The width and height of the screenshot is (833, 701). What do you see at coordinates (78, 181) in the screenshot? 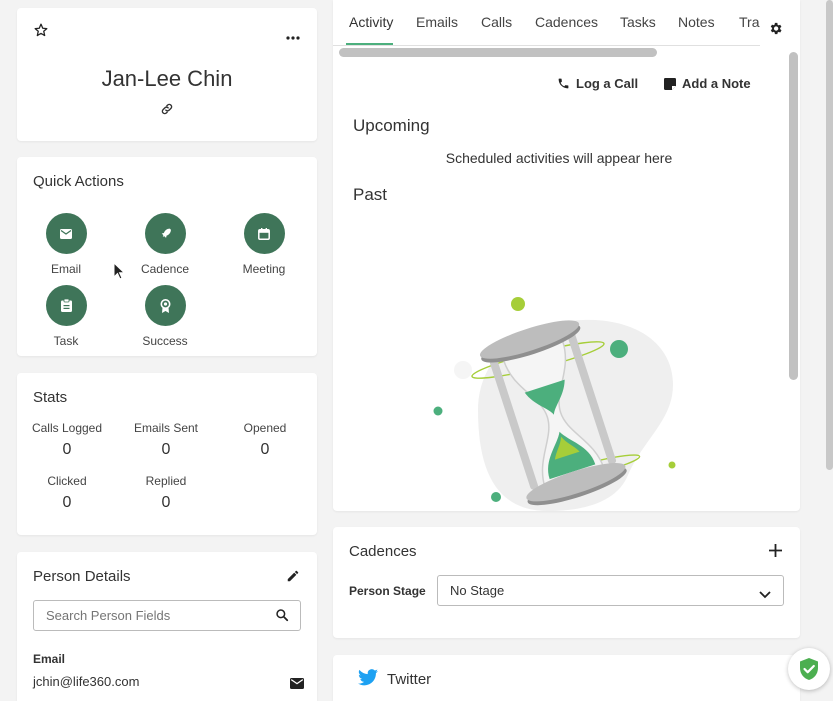
I see `quick-actions-title: Quick Actions` at bounding box center [78, 181].